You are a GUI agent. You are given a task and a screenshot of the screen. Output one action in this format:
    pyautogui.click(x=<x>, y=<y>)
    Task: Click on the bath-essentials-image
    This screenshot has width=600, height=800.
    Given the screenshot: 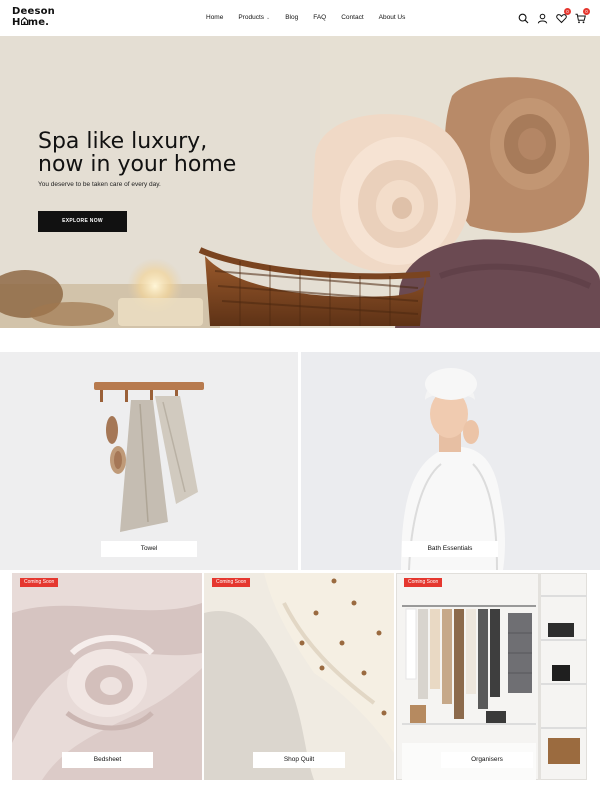 What is the action you would take?
    pyautogui.click(x=450, y=461)
    